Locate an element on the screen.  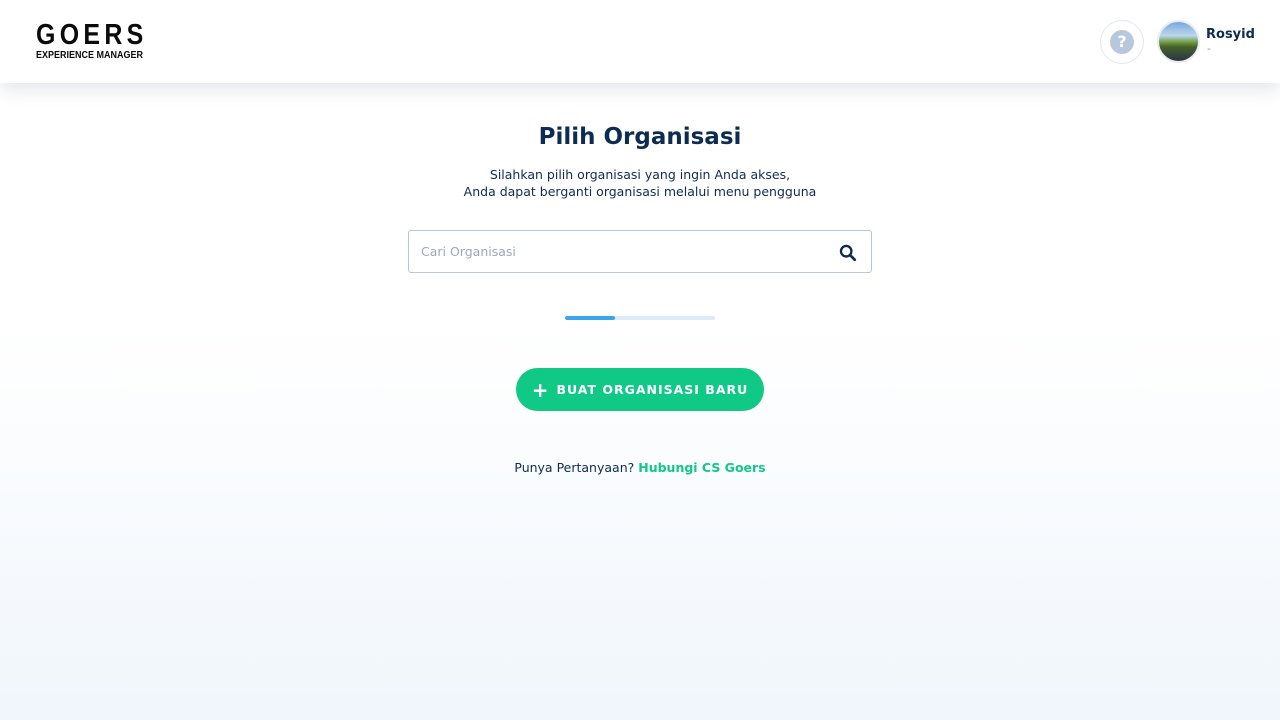
loading-bar is located at coordinates (640, 318).